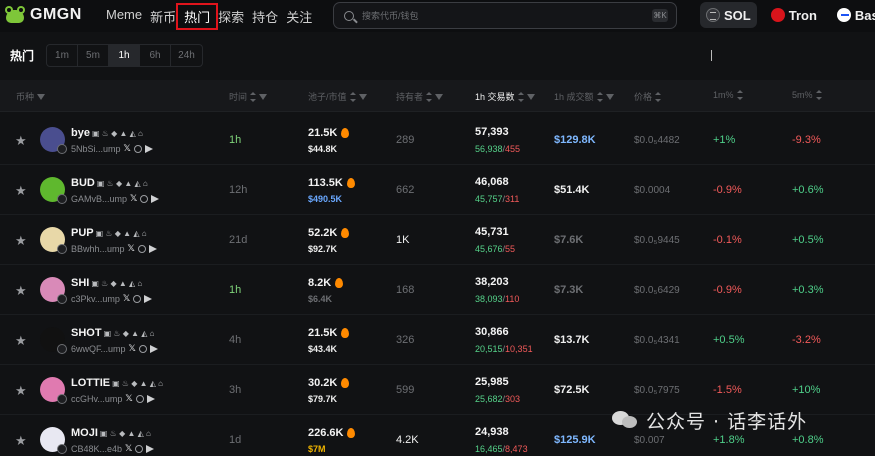  Describe the element at coordinates (62, 55) in the screenshot. I see `tab-1m: 1m` at that location.